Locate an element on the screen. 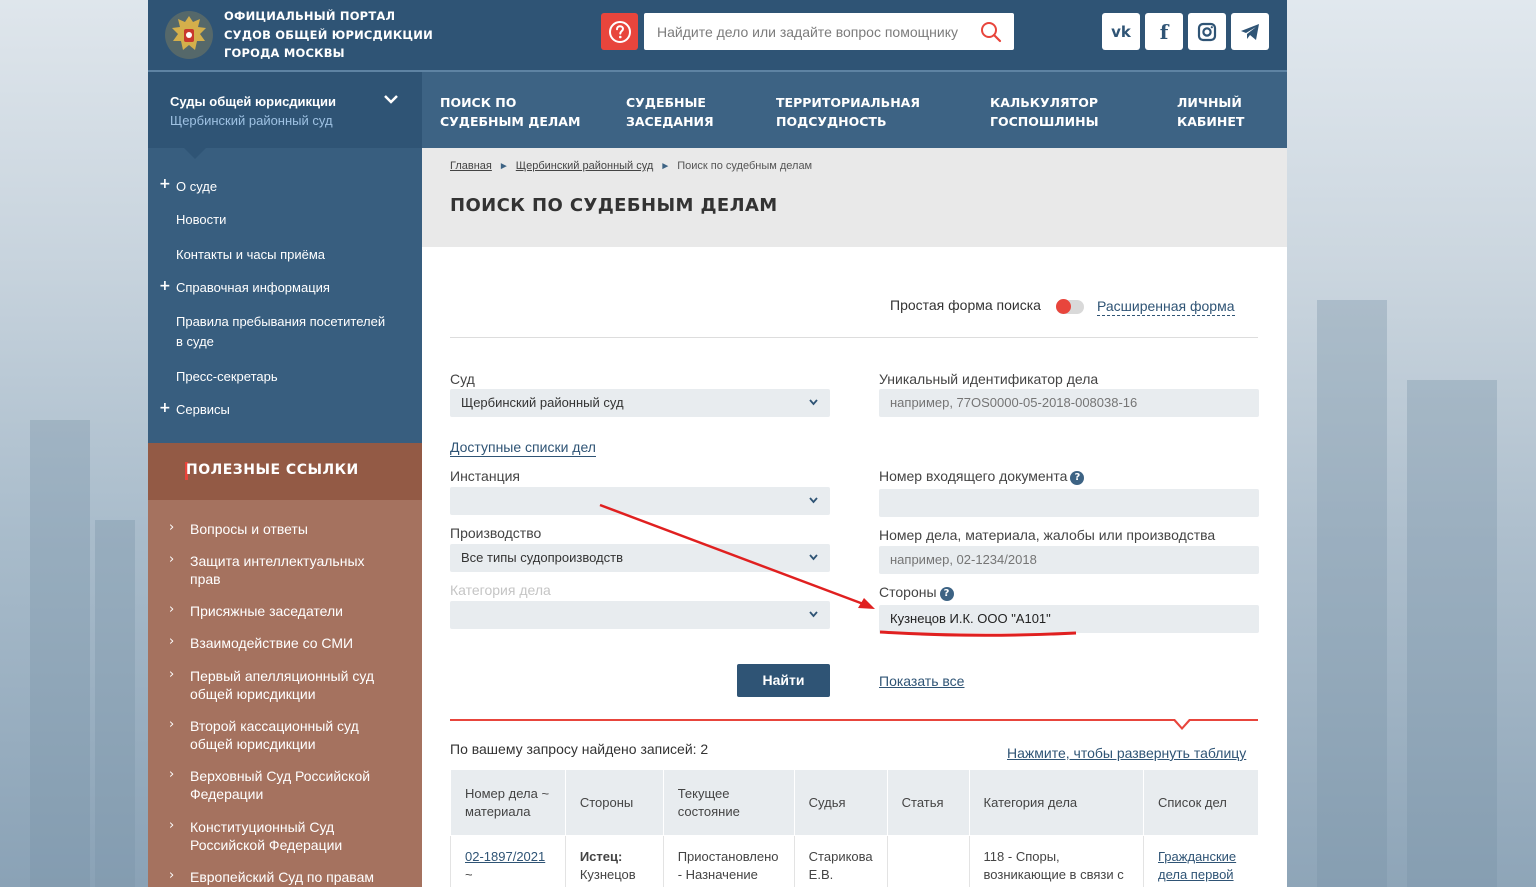 The height and width of the screenshot is (887, 1536). cell-case-list: Гражданские дела первой is located at coordinates (1201, 861).